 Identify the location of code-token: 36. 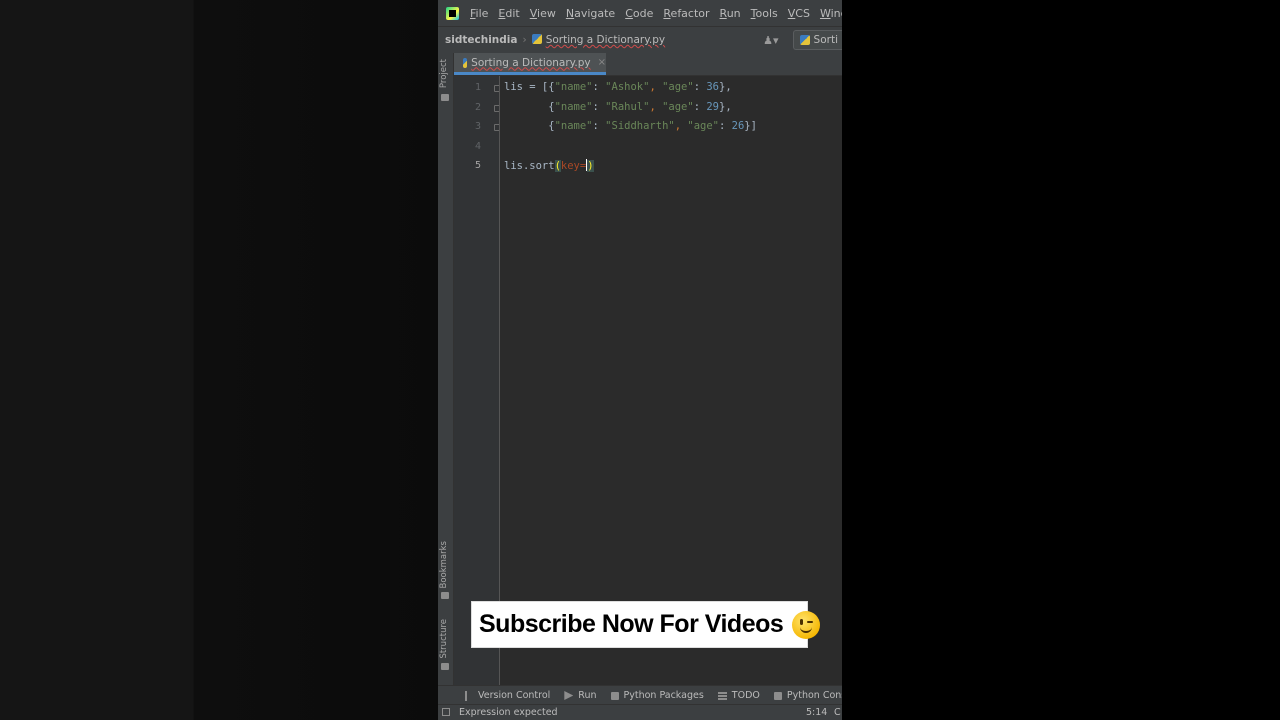
(713, 87).